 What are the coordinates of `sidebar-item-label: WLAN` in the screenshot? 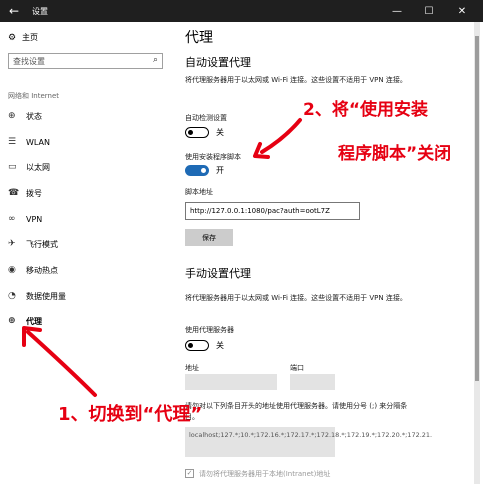 It's located at (38, 142).